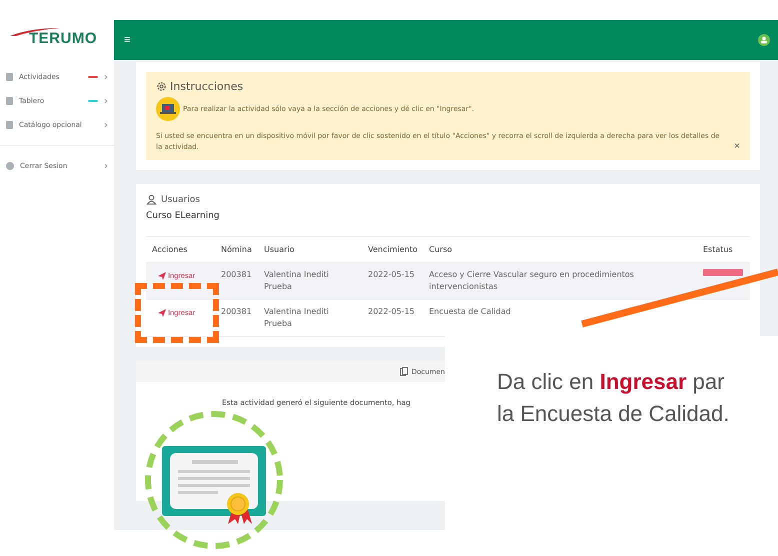 This screenshot has width=778, height=556. I want to click on document-icon, so click(404, 371).